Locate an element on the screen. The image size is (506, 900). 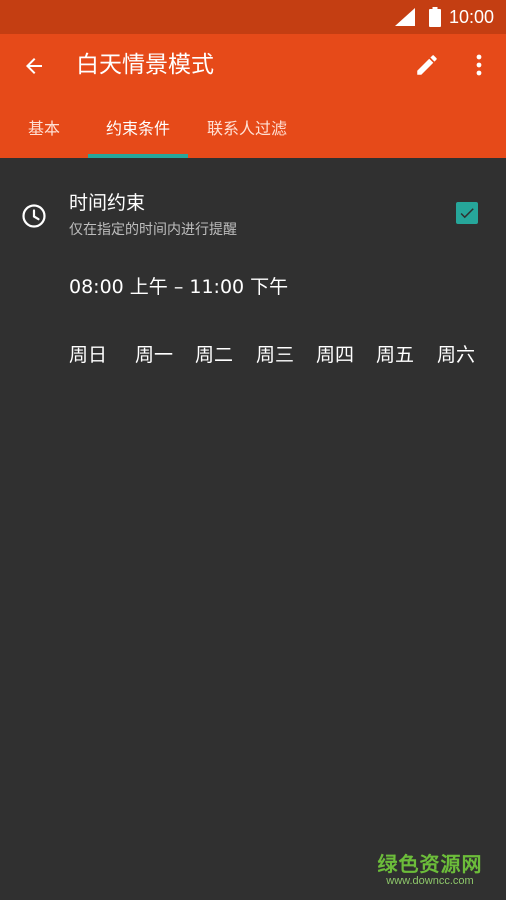
back-button is located at coordinates (34, 66).